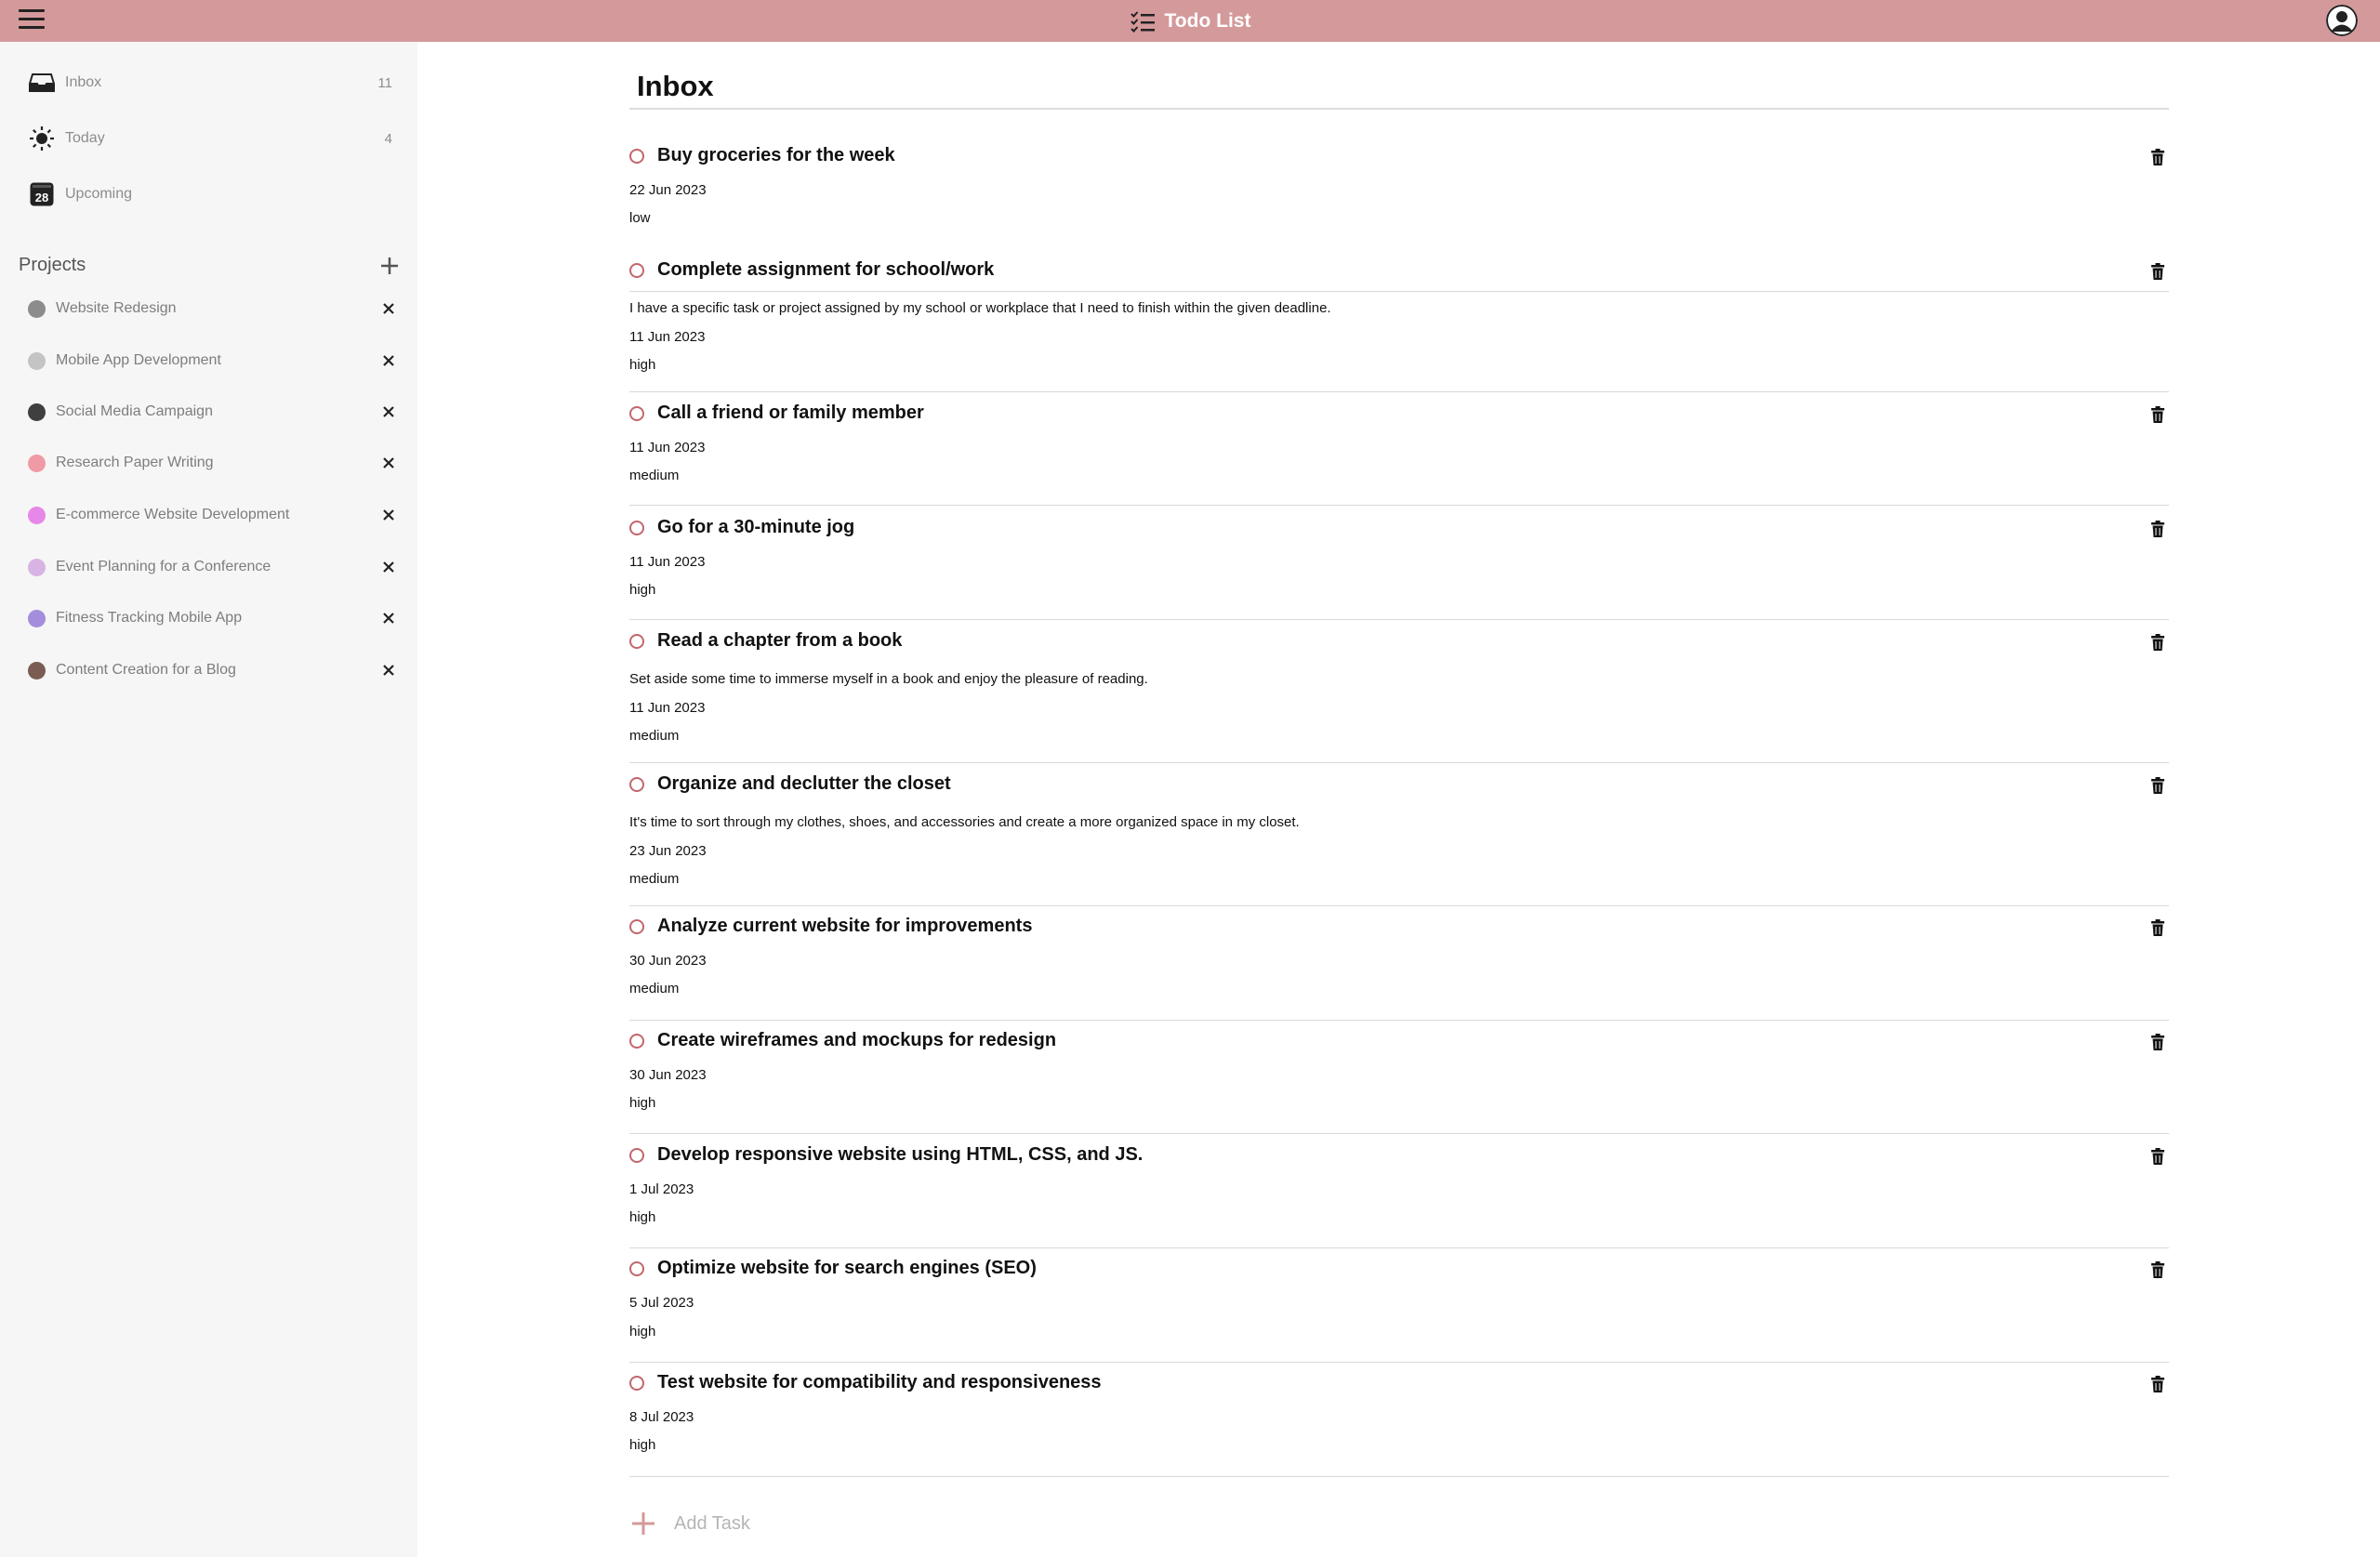 The height and width of the screenshot is (1557, 2380). Describe the element at coordinates (825, 270) in the screenshot. I see `task-title: Complete assignment for school/work` at that location.